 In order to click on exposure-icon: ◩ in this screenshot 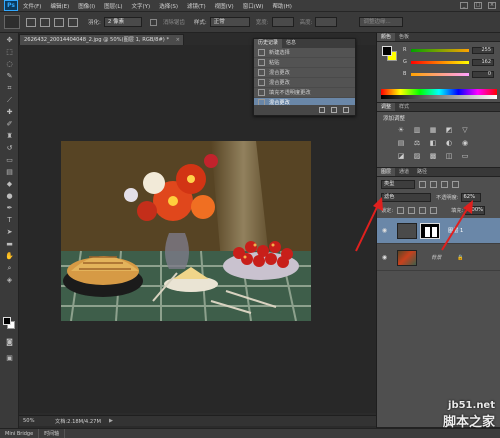, I will do `click(449, 130)`.